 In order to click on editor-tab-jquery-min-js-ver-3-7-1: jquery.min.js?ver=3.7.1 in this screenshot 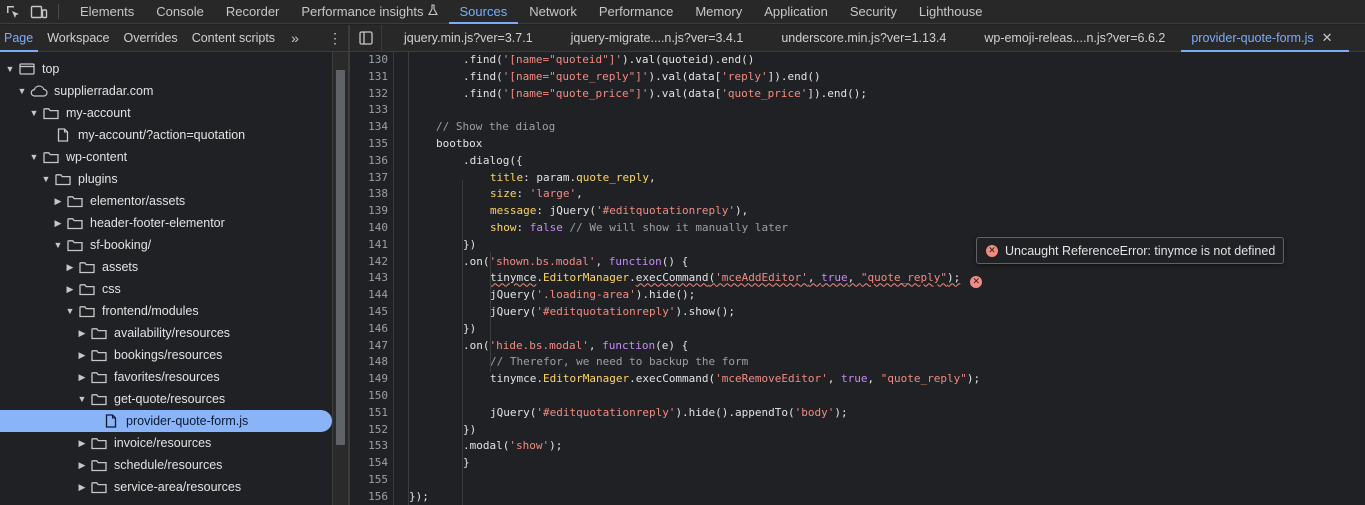, I will do `click(465, 38)`.